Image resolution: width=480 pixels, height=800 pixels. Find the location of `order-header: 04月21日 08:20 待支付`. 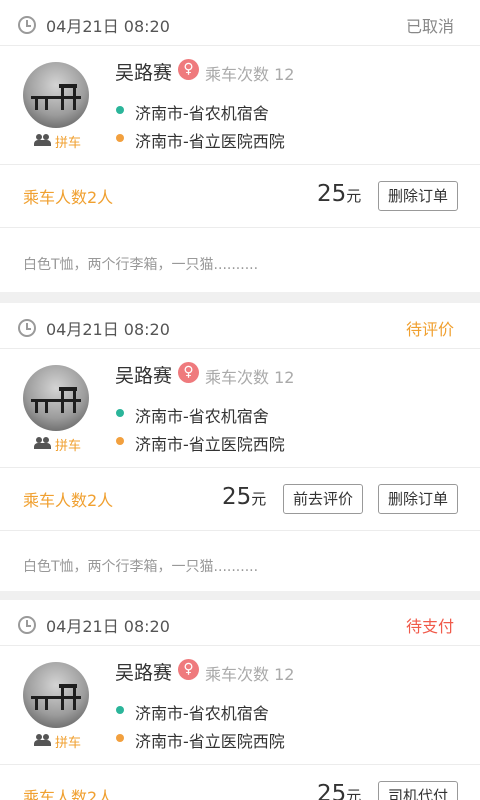

order-header: 04月21日 08:20 待支付 is located at coordinates (240, 623).